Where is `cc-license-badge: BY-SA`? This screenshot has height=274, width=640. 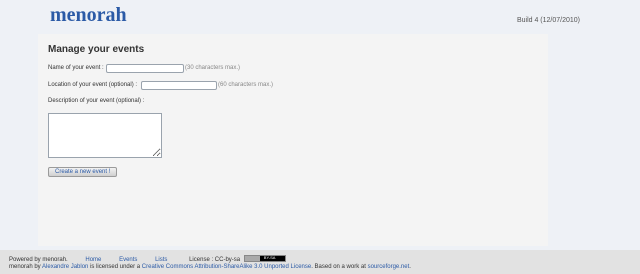 cc-license-badge: BY-SA is located at coordinates (264, 258).